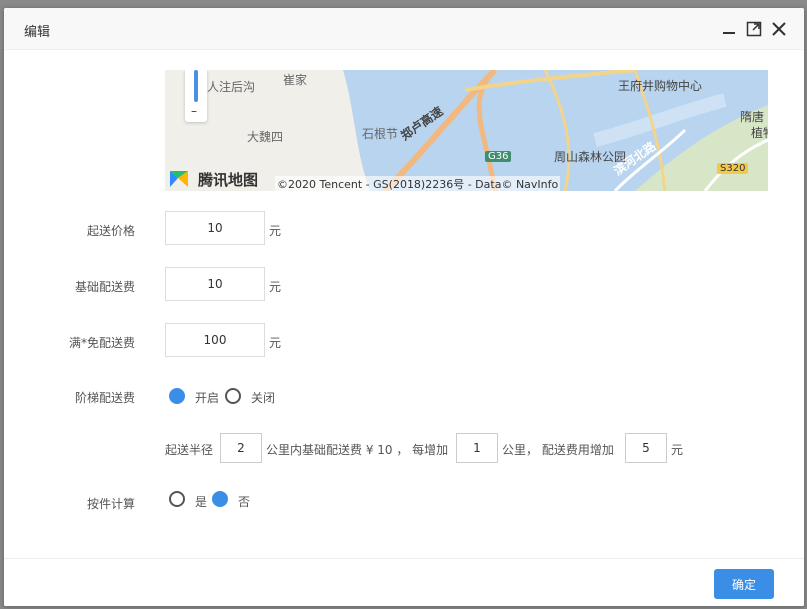 Image resolution: width=807 pixels, height=609 pixels. I want to click on dialog-footer: 确定, so click(404, 582).